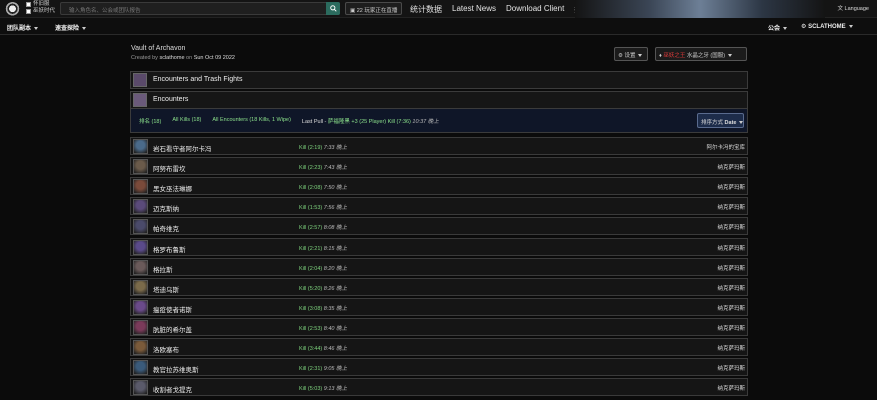  I want to click on search-button, so click(333, 8).